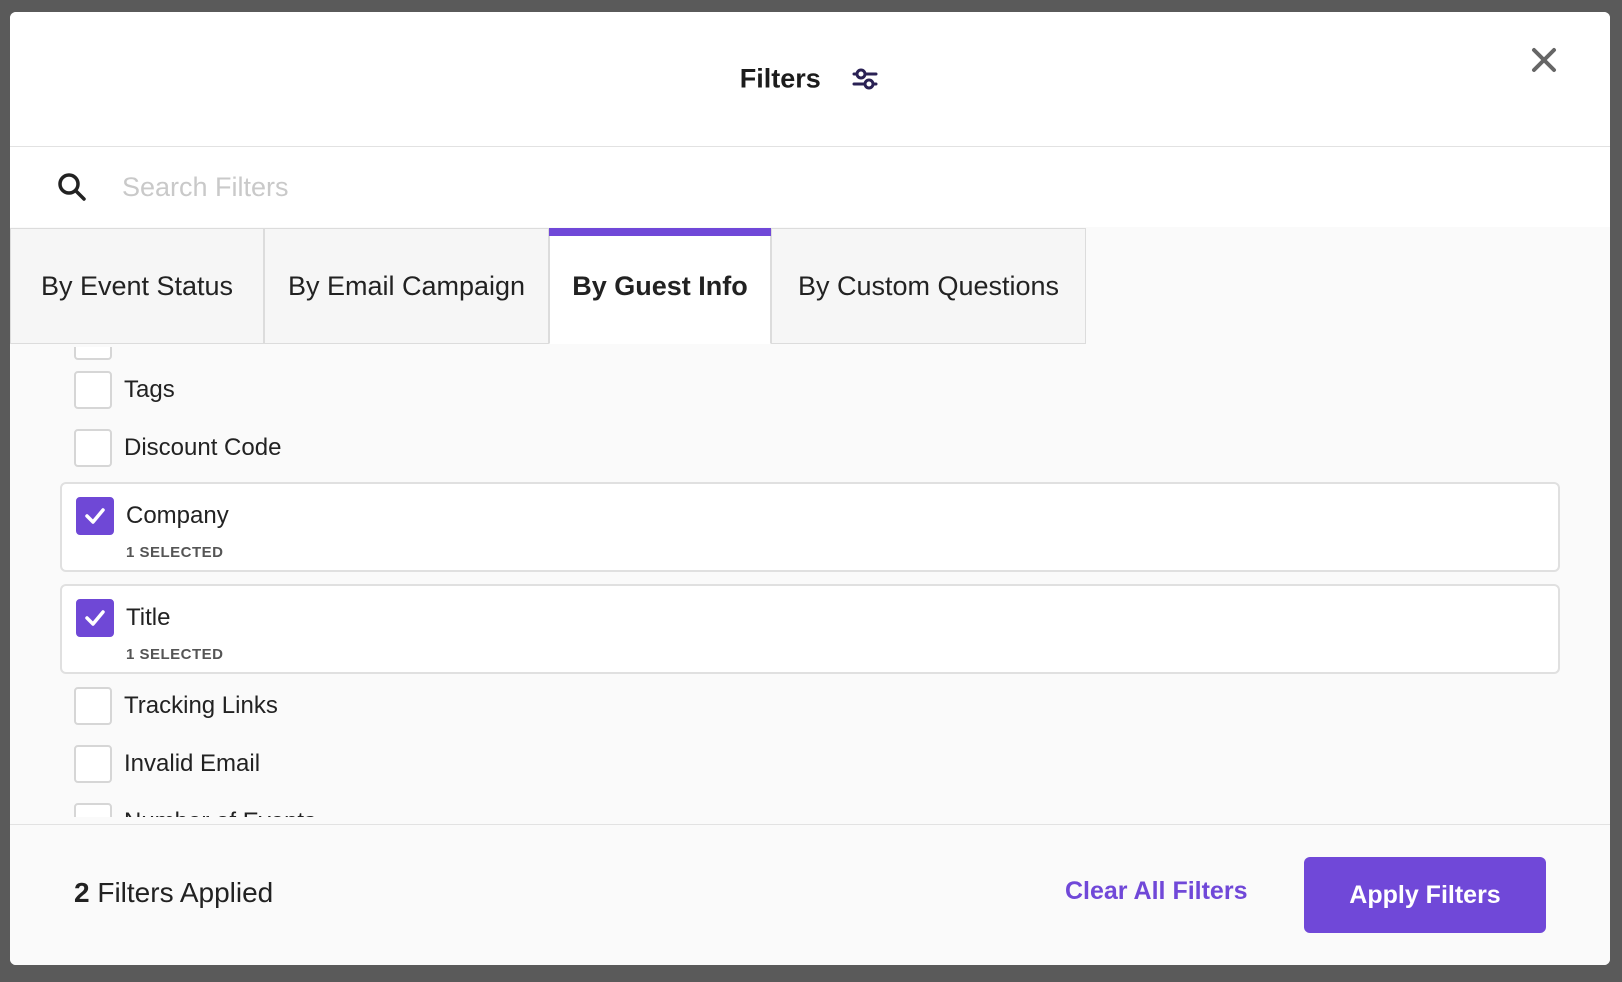 The image size is (1622, 982). I want to click on tab-label: By Guest Info, so click(660, 285).